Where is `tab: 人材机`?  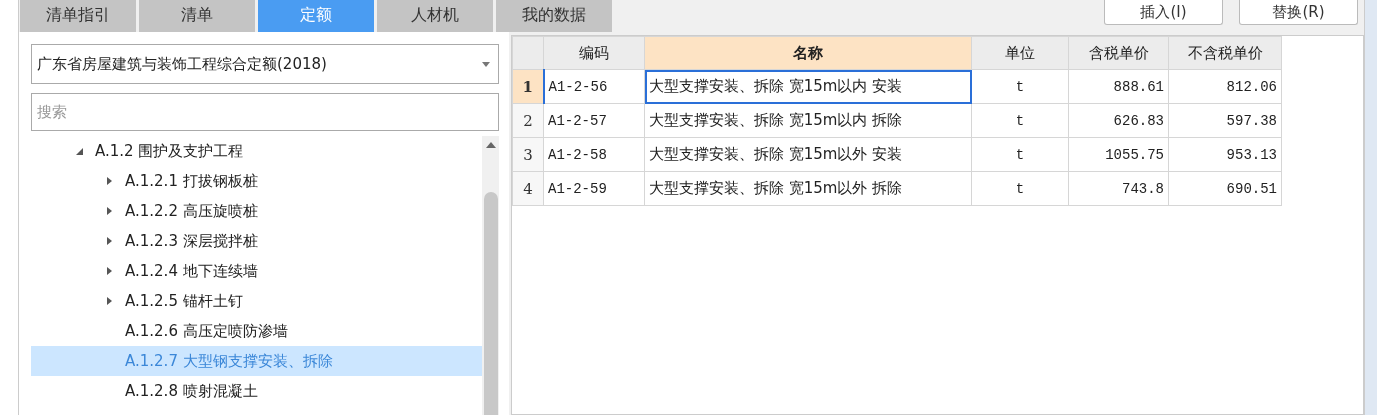
tab: 人材机 is located at coordinates (435, 16).